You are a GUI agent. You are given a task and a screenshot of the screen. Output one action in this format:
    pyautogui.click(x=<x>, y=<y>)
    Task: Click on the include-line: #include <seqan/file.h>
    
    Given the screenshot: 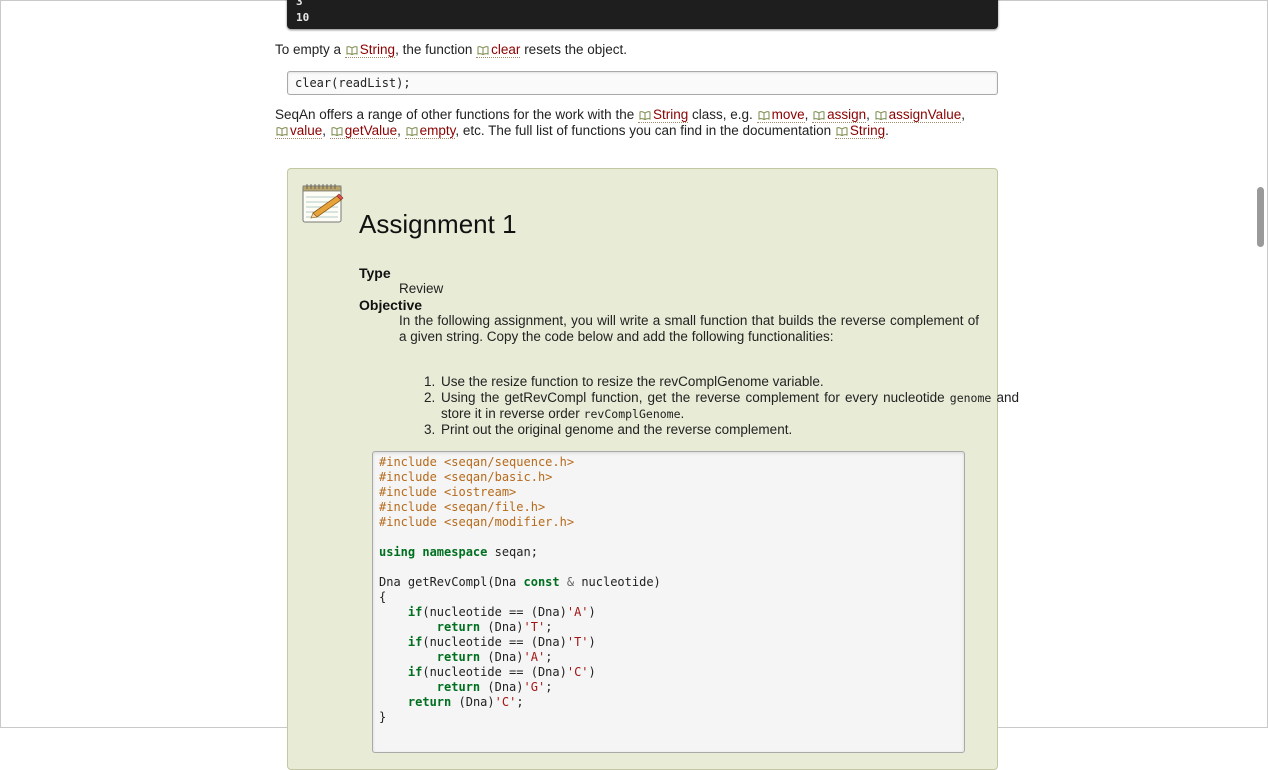 What is the action you would take?
    pyautogui.click(x=462, y=507)
    